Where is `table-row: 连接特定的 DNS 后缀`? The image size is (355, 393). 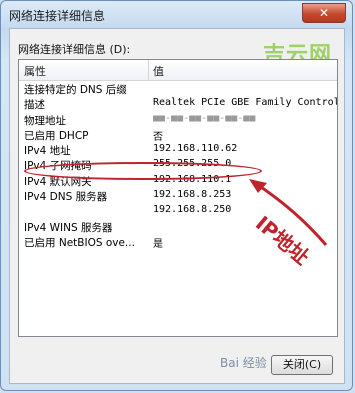 table-row: 连接特定的 DNS 后缀 is located at coordinates (178, 89).